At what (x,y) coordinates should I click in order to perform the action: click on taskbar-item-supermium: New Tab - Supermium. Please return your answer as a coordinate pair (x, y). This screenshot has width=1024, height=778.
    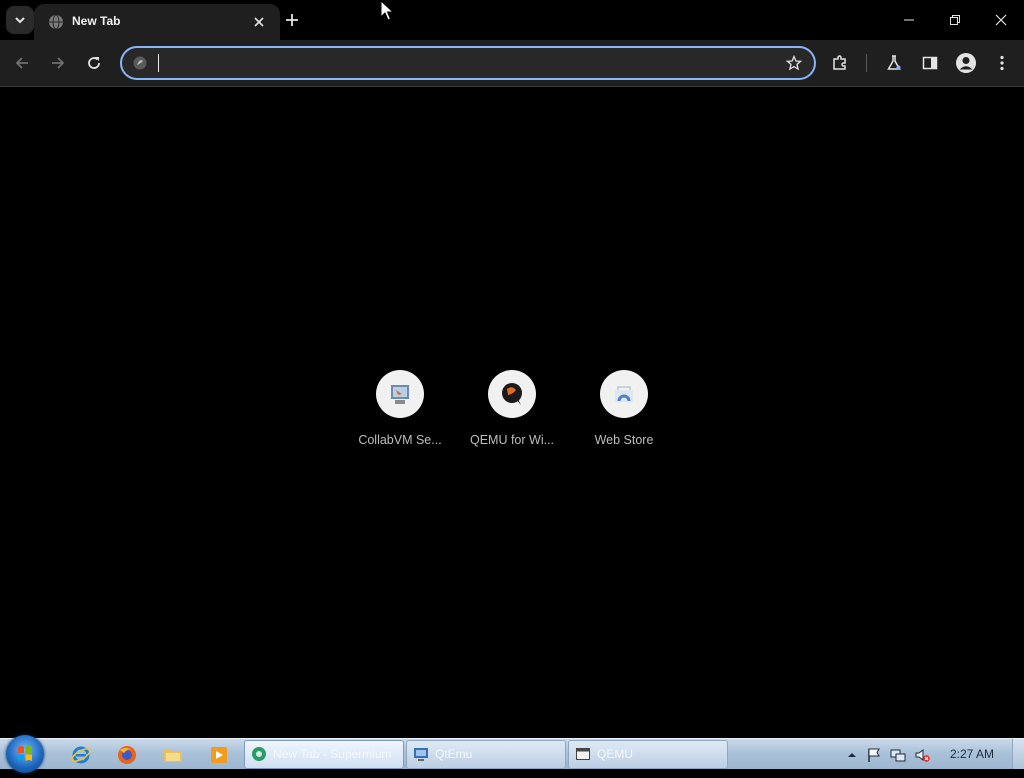
    Looking at the image, I should click on (324, 754).